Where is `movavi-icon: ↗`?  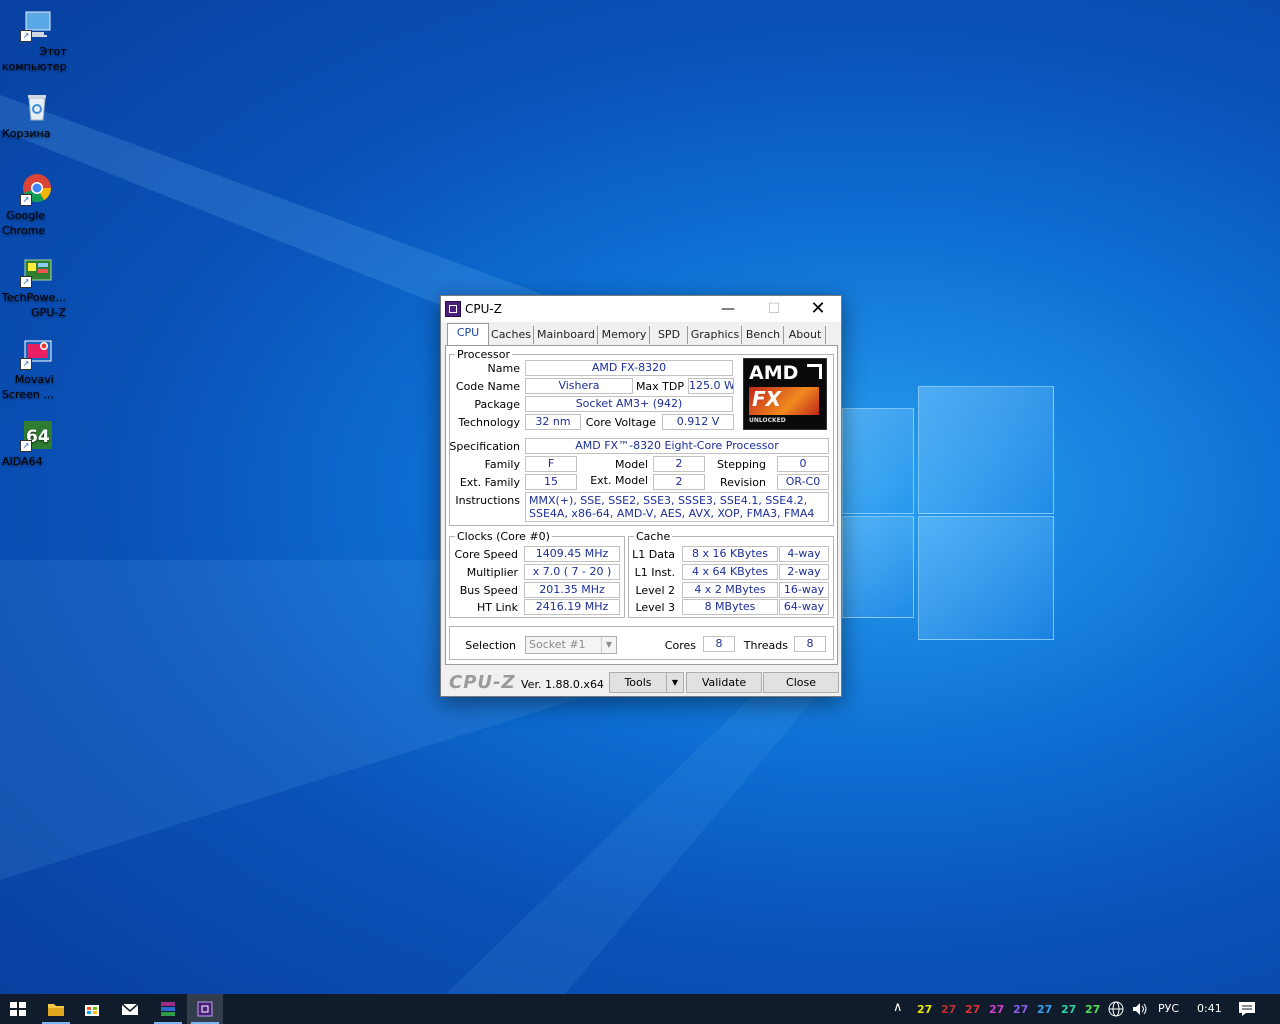
movavi-icon: ↗ is located at coordinates (37, 353).